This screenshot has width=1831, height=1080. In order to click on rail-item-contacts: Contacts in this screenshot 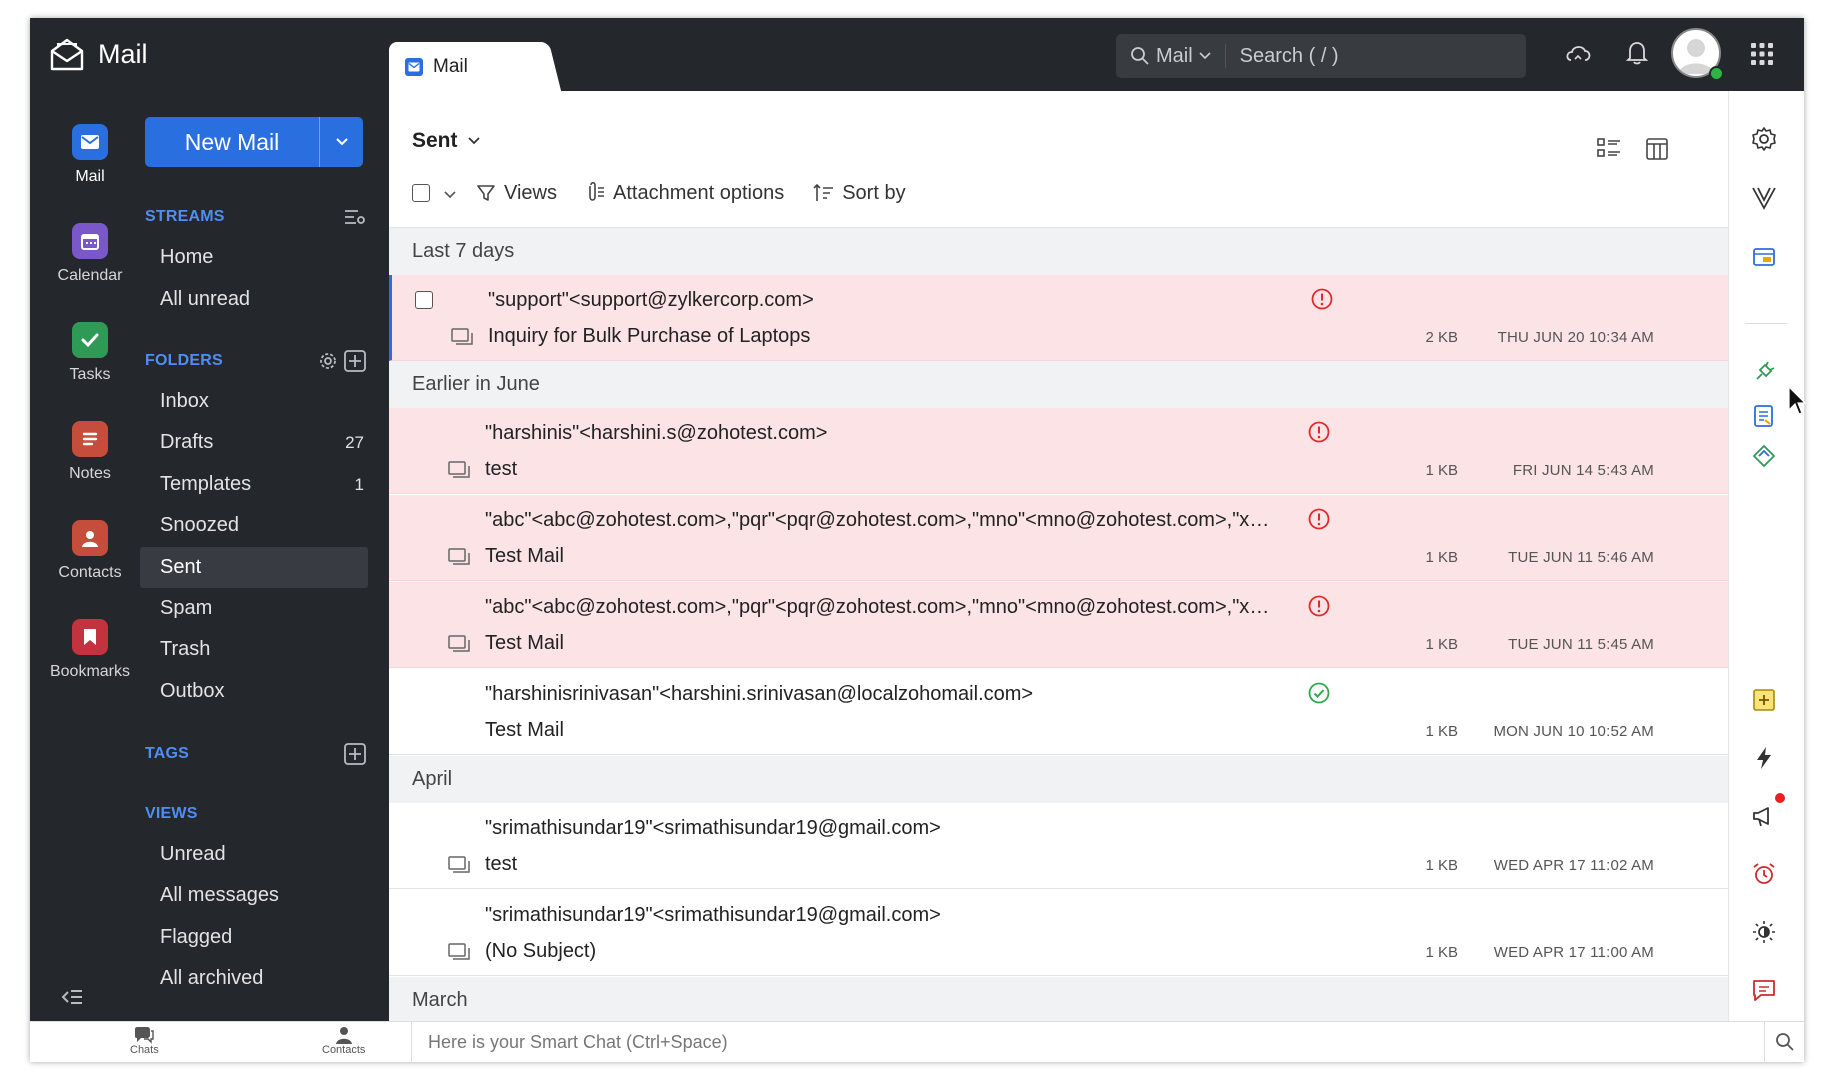, I will do `click(90, 551)`.